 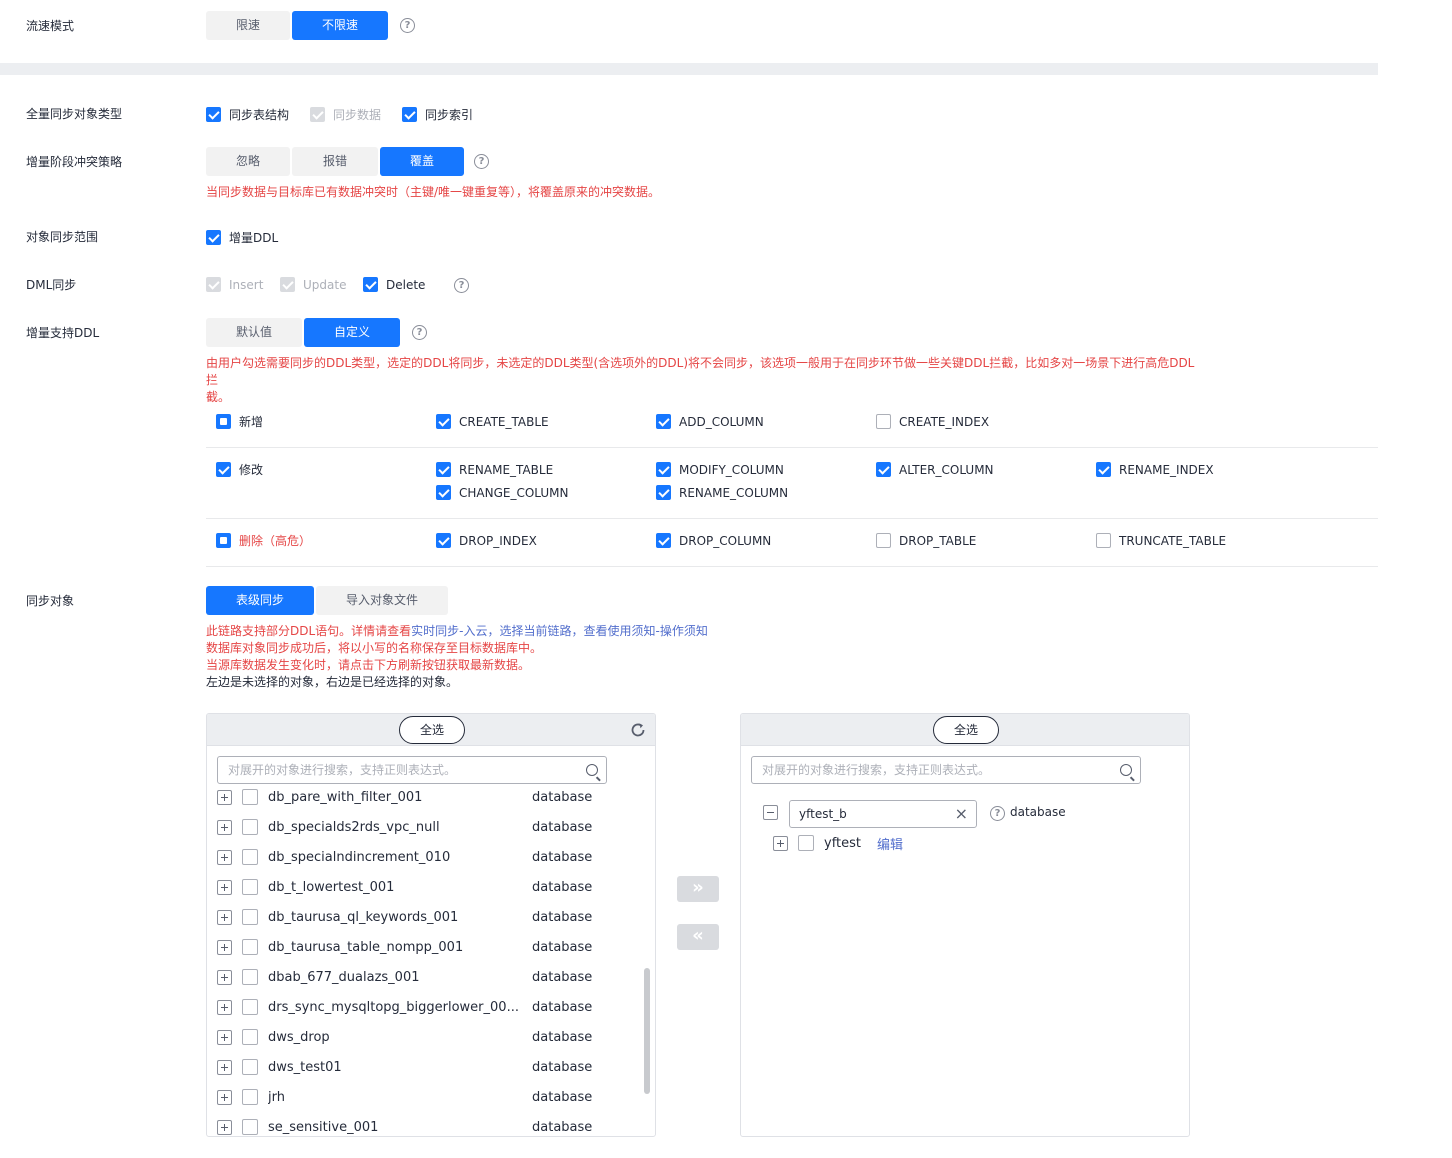 What do you see at coordinates (407, 25) in the screenshot?
I see `flow-help-icon: ?` at bounding box center [407, 25].